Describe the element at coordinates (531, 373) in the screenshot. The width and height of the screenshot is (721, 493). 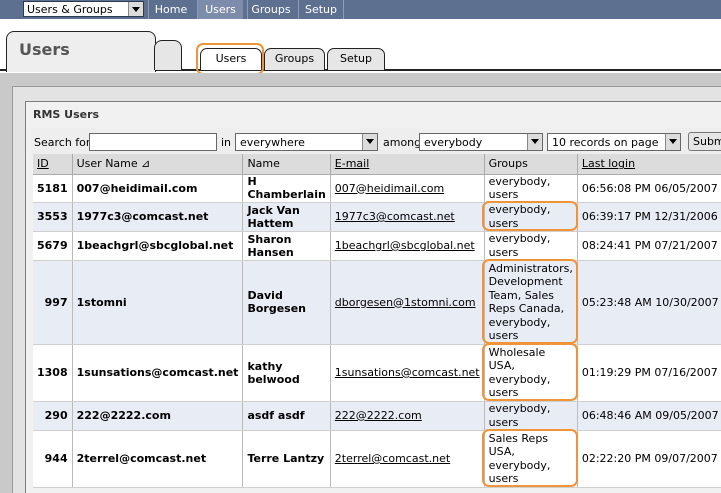
I see `cell-groups: Wholesale USA, everybody, users` at that location.